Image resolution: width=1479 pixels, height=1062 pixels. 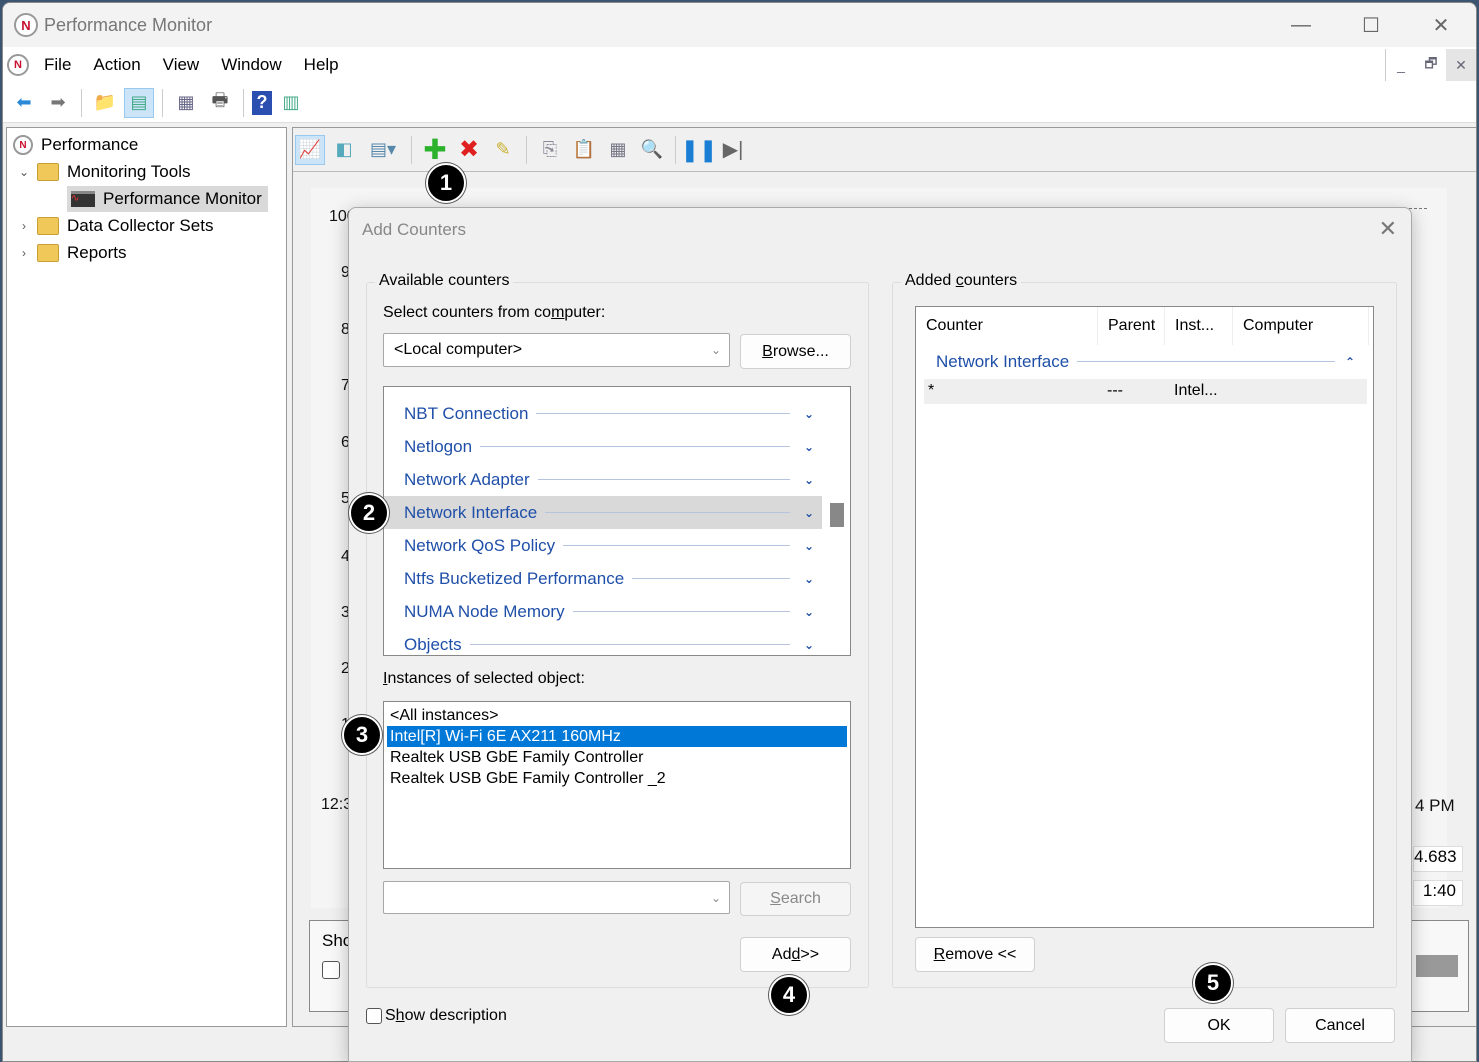 What do you see at coordinates (603, 578) in the screenshot?
I see `category-ntfs-bucketized-performance: Ntfs Bucketized Performance ⌄` at bounding box center [603, 578].